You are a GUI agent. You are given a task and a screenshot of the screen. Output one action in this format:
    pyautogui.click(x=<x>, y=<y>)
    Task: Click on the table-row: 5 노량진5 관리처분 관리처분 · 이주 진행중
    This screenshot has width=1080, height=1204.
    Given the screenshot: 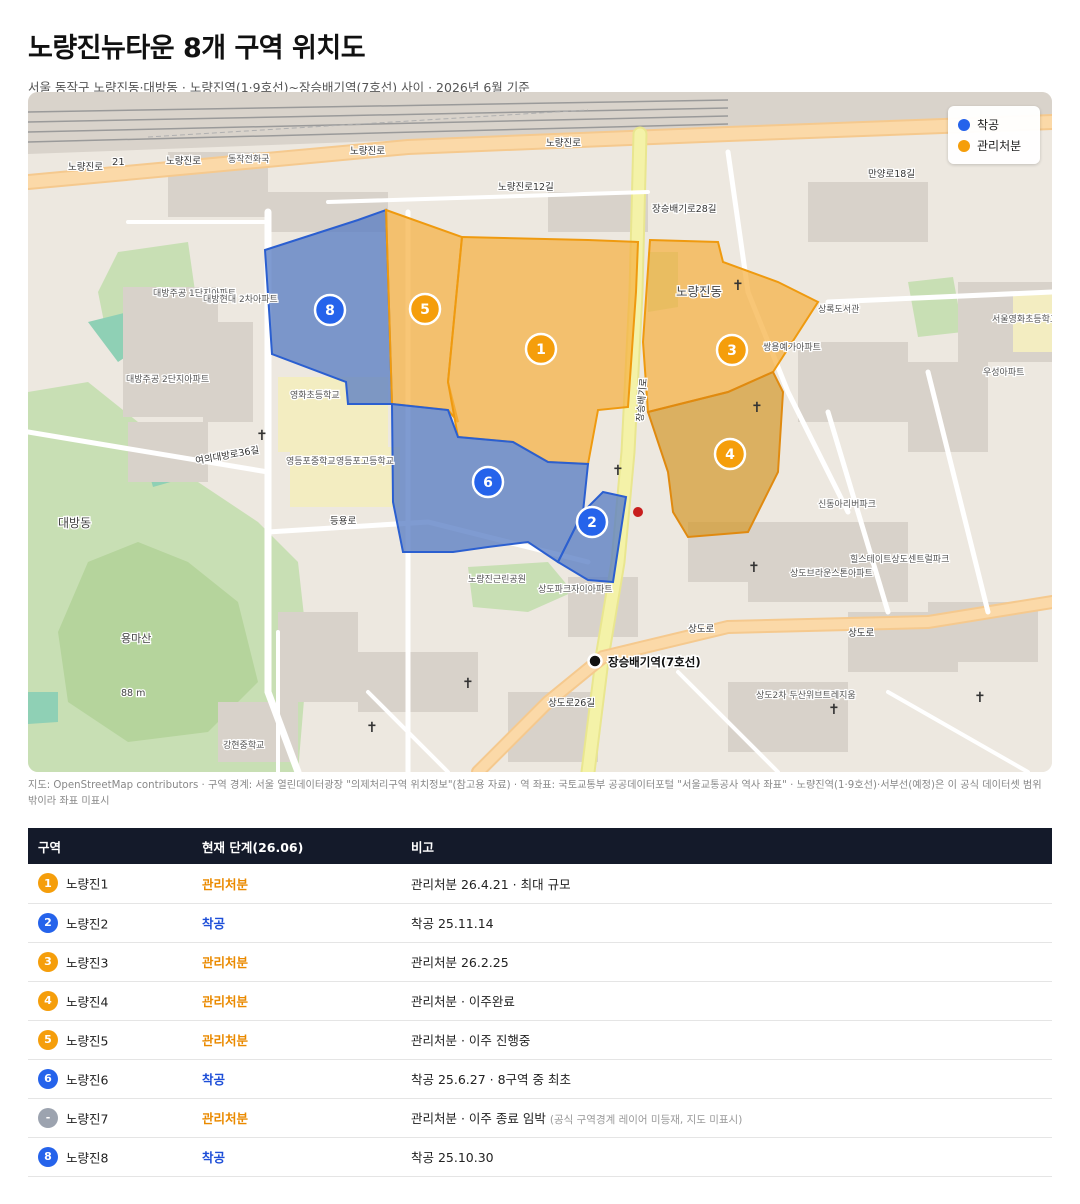 What is the action you would take?
    pyautogui.click(x=540, y=1040)
    